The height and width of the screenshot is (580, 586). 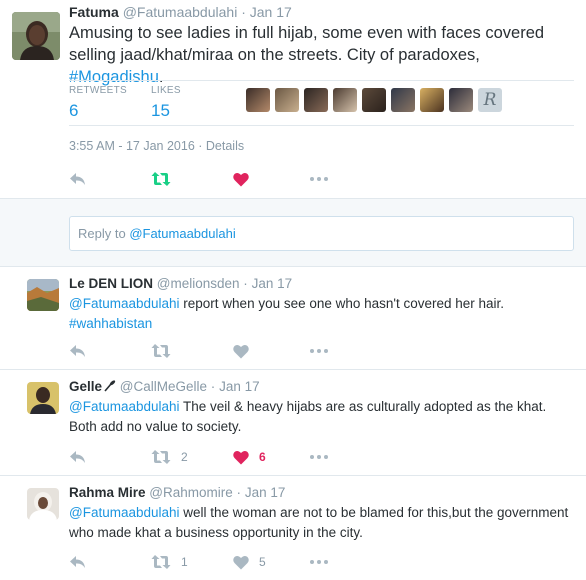 What do you see at coordinates (111, 283) in the screenshot?
I see `author-name: Le DEN LION` at bounding box center [111, 283].